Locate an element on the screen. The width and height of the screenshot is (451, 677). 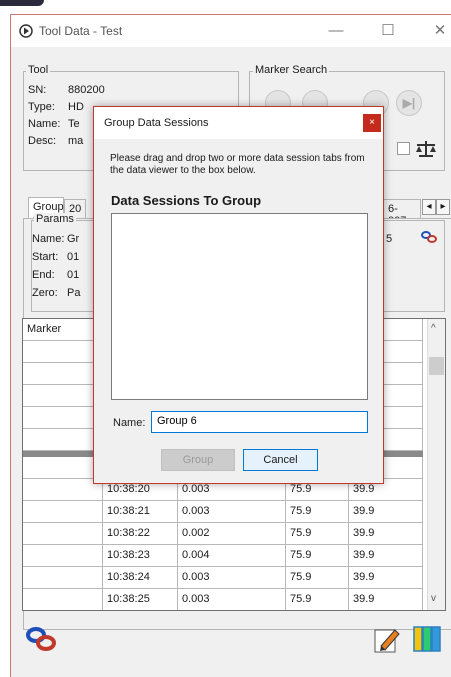
table-cell: 10:38:22 is located at coordinates (140, 534).